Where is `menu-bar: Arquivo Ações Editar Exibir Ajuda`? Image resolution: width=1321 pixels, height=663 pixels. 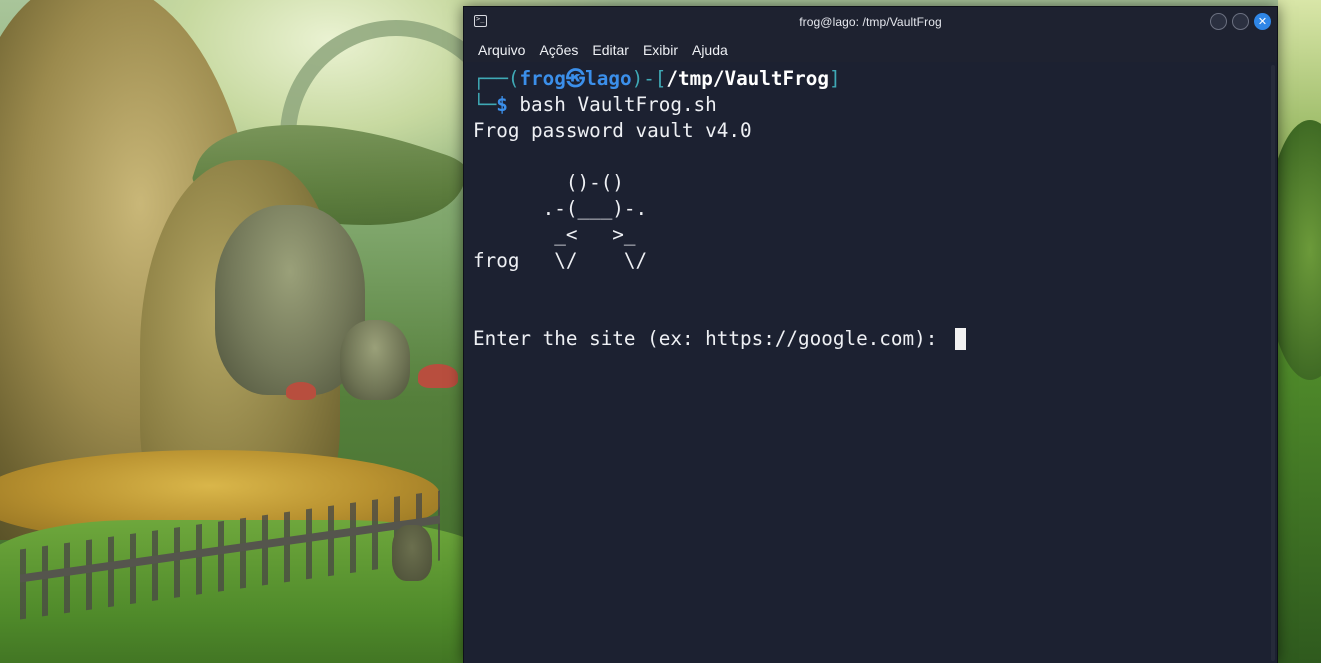
menu-bar: Arquivo Ações Editar Exibir Ajuda is located at coordinates (870, 49).